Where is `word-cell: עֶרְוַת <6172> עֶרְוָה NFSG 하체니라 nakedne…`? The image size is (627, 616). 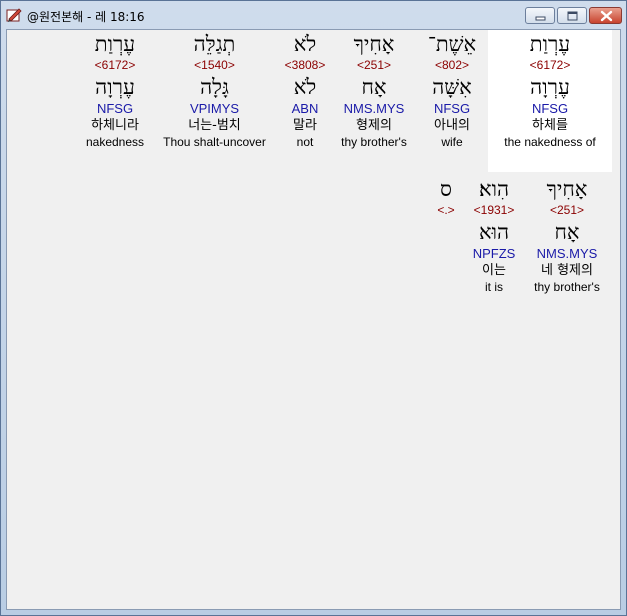 word-cell: עֶרְוַת <6172> עֶרְוָה NFSG 하체니라 nakedne… is located at coordinates (115, 101).